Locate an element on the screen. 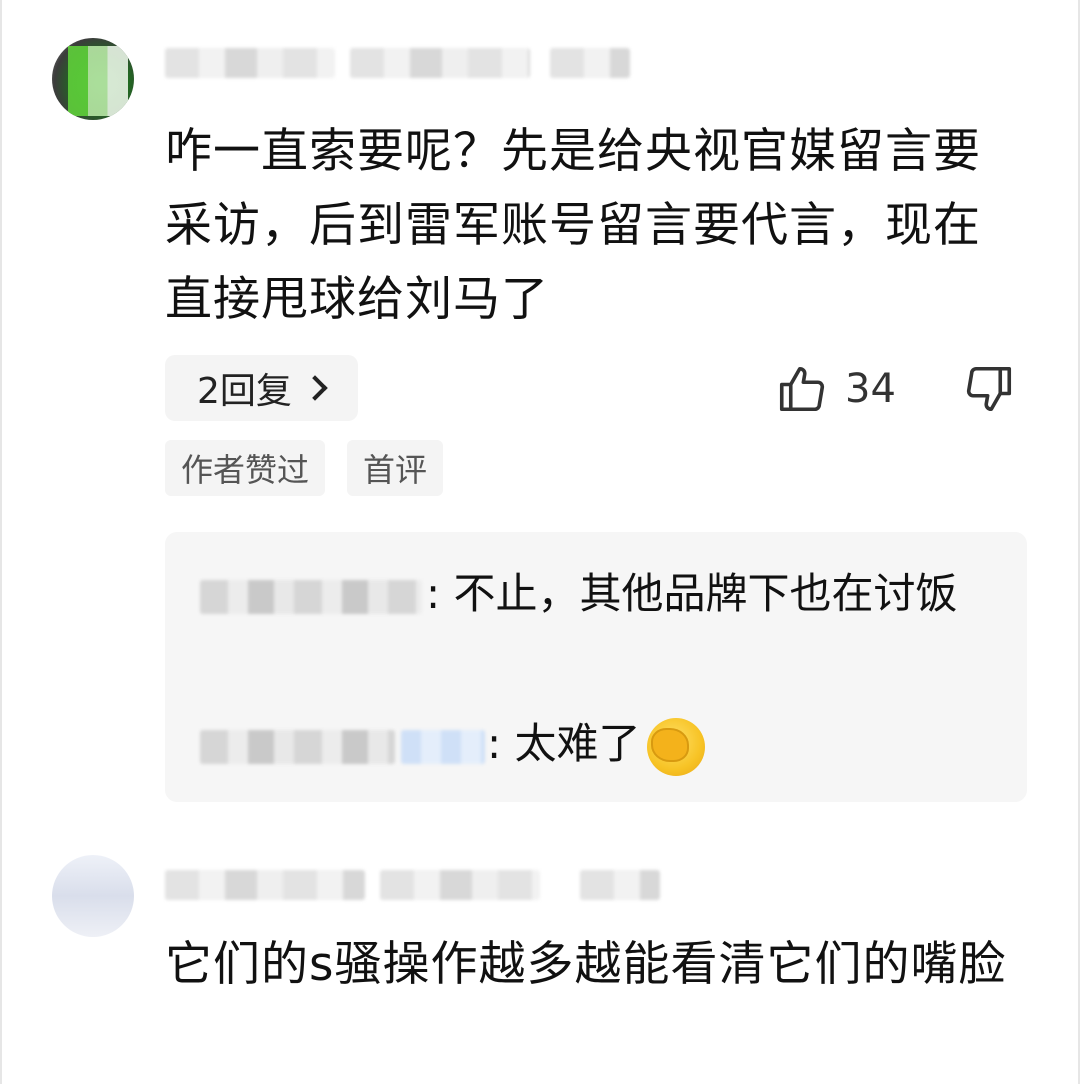  like-button: 34 is located at coordinates (835, 389).